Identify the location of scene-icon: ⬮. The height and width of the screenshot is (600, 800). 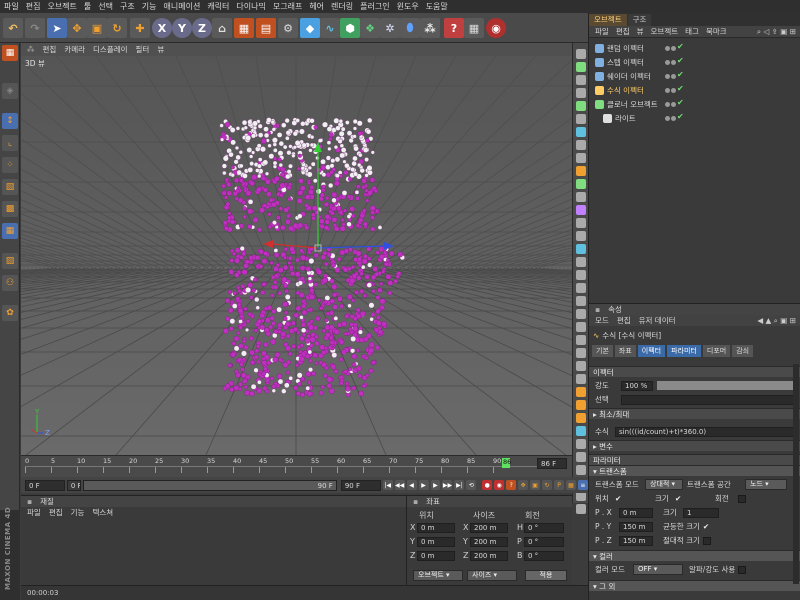
(410, 28).